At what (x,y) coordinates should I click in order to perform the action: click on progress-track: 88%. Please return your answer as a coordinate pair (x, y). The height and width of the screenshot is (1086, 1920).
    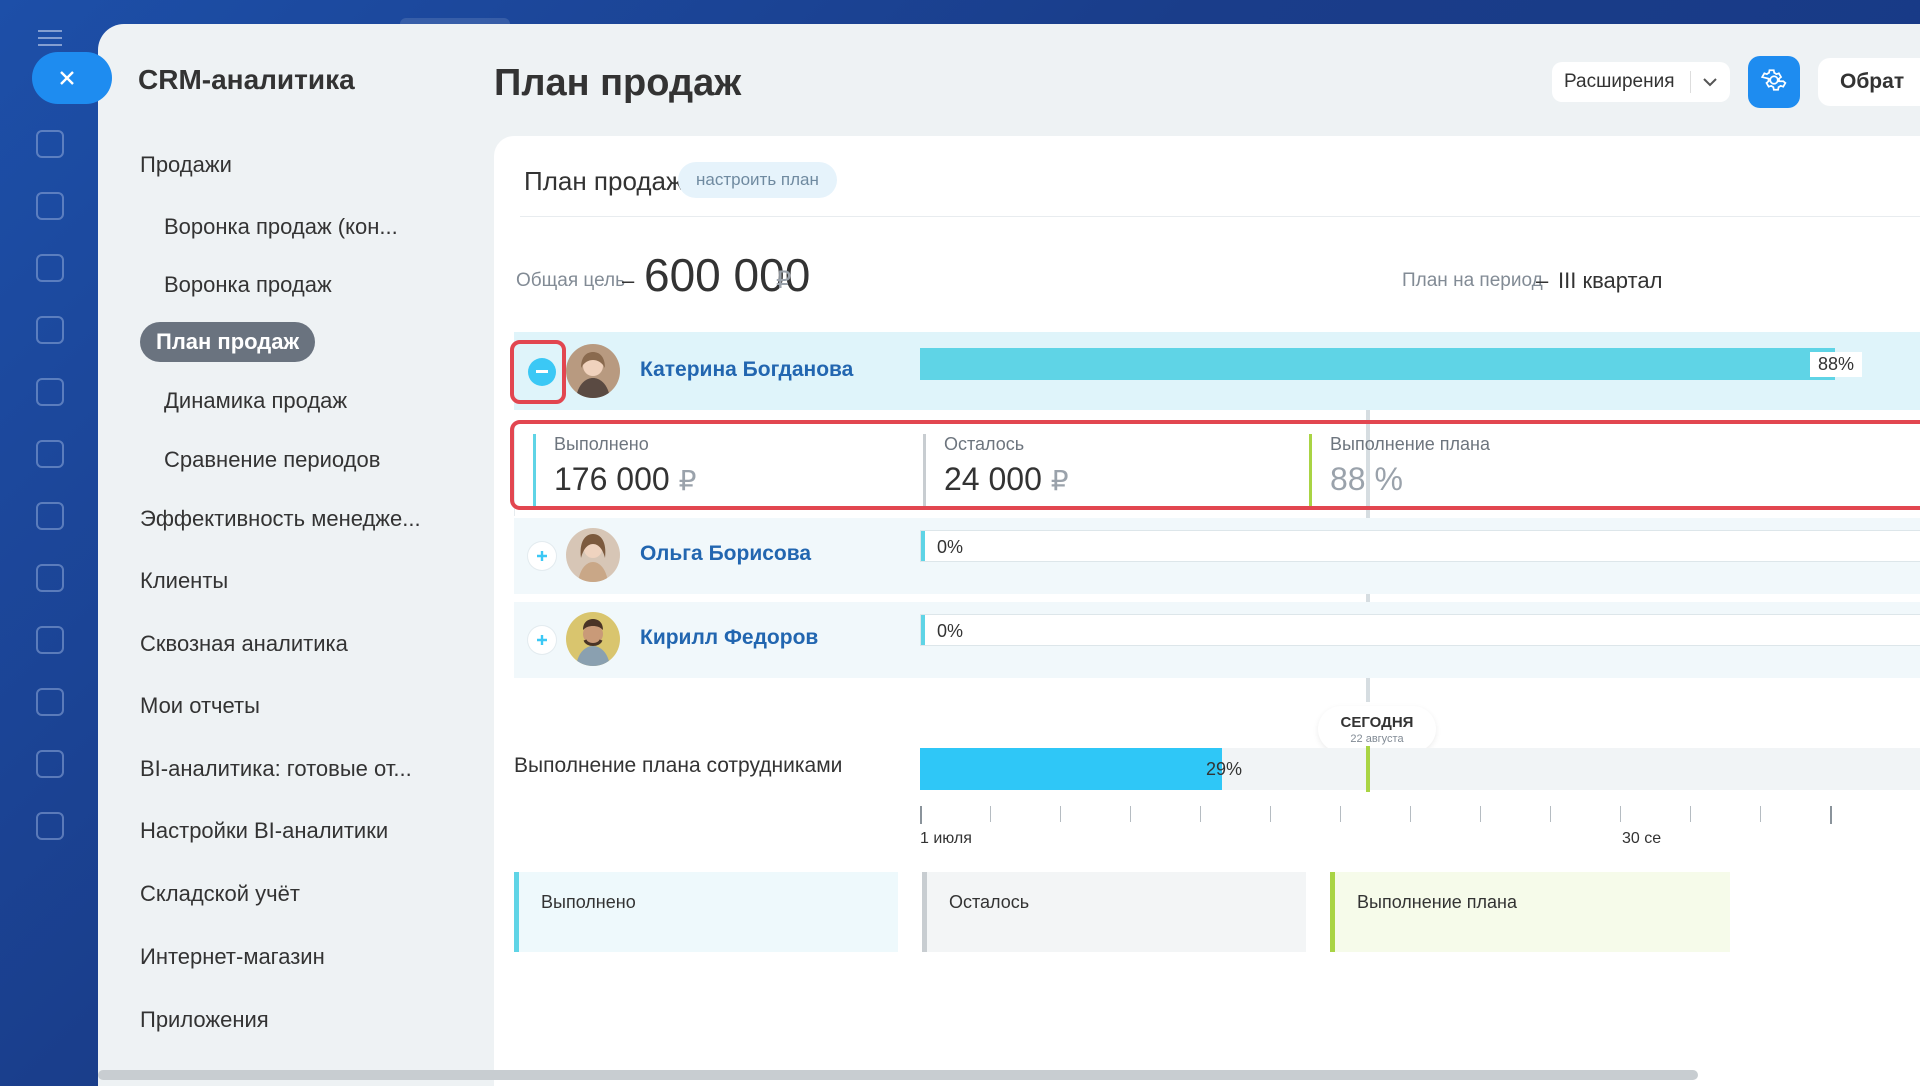
    Looking at the image, I should click on (1420, 364).